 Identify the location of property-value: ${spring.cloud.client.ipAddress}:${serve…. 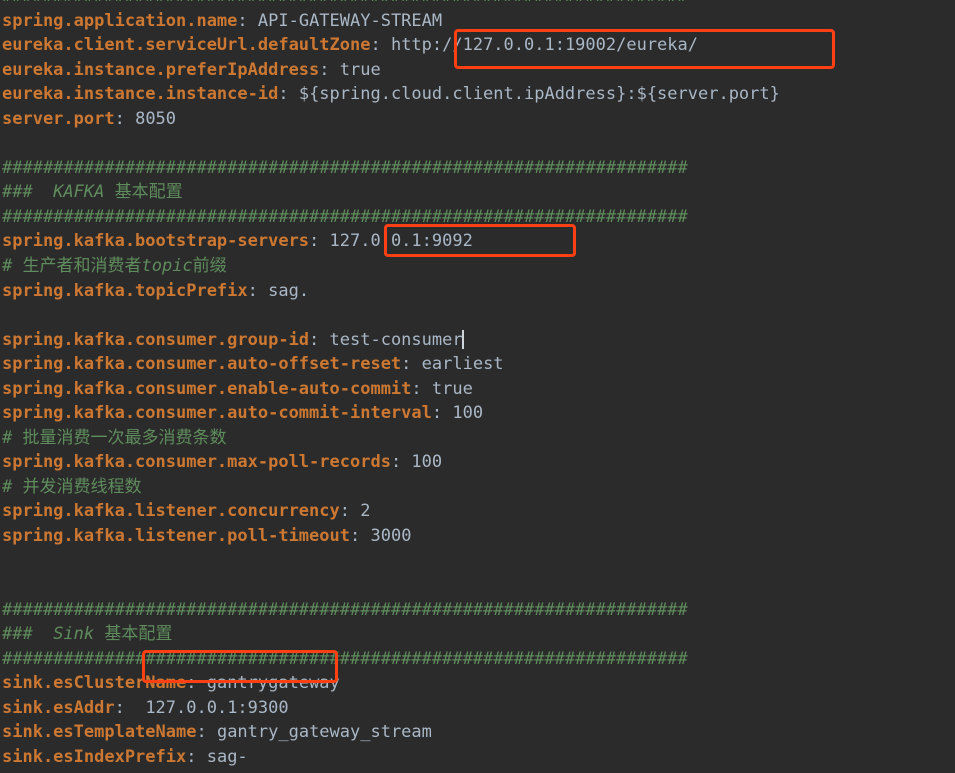
(539, 94).